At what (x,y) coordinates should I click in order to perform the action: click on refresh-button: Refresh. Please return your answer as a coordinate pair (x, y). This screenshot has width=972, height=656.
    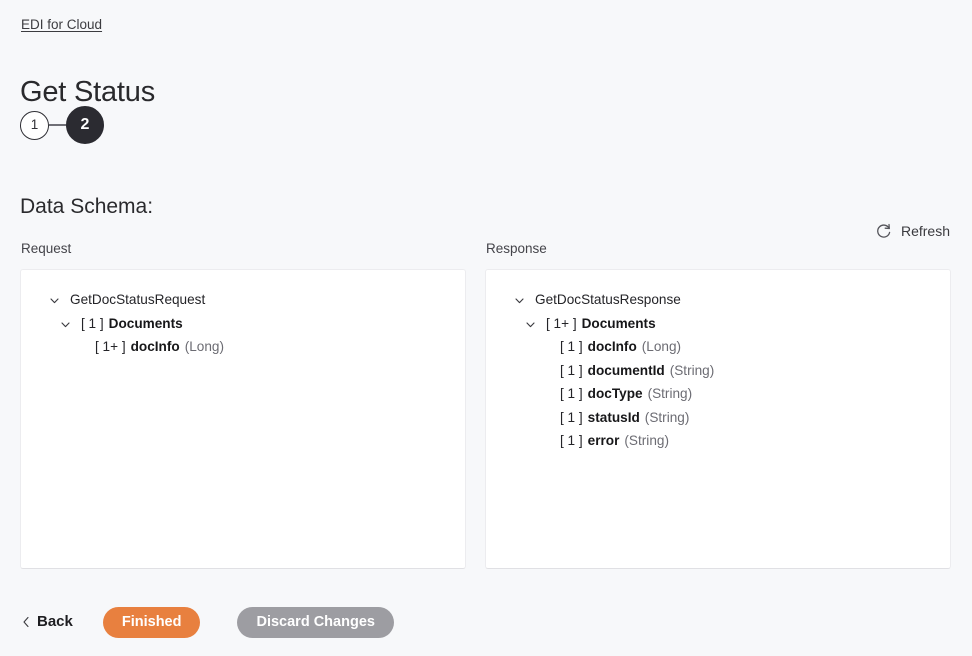
    Looking at the image, I should click on (912, 231).